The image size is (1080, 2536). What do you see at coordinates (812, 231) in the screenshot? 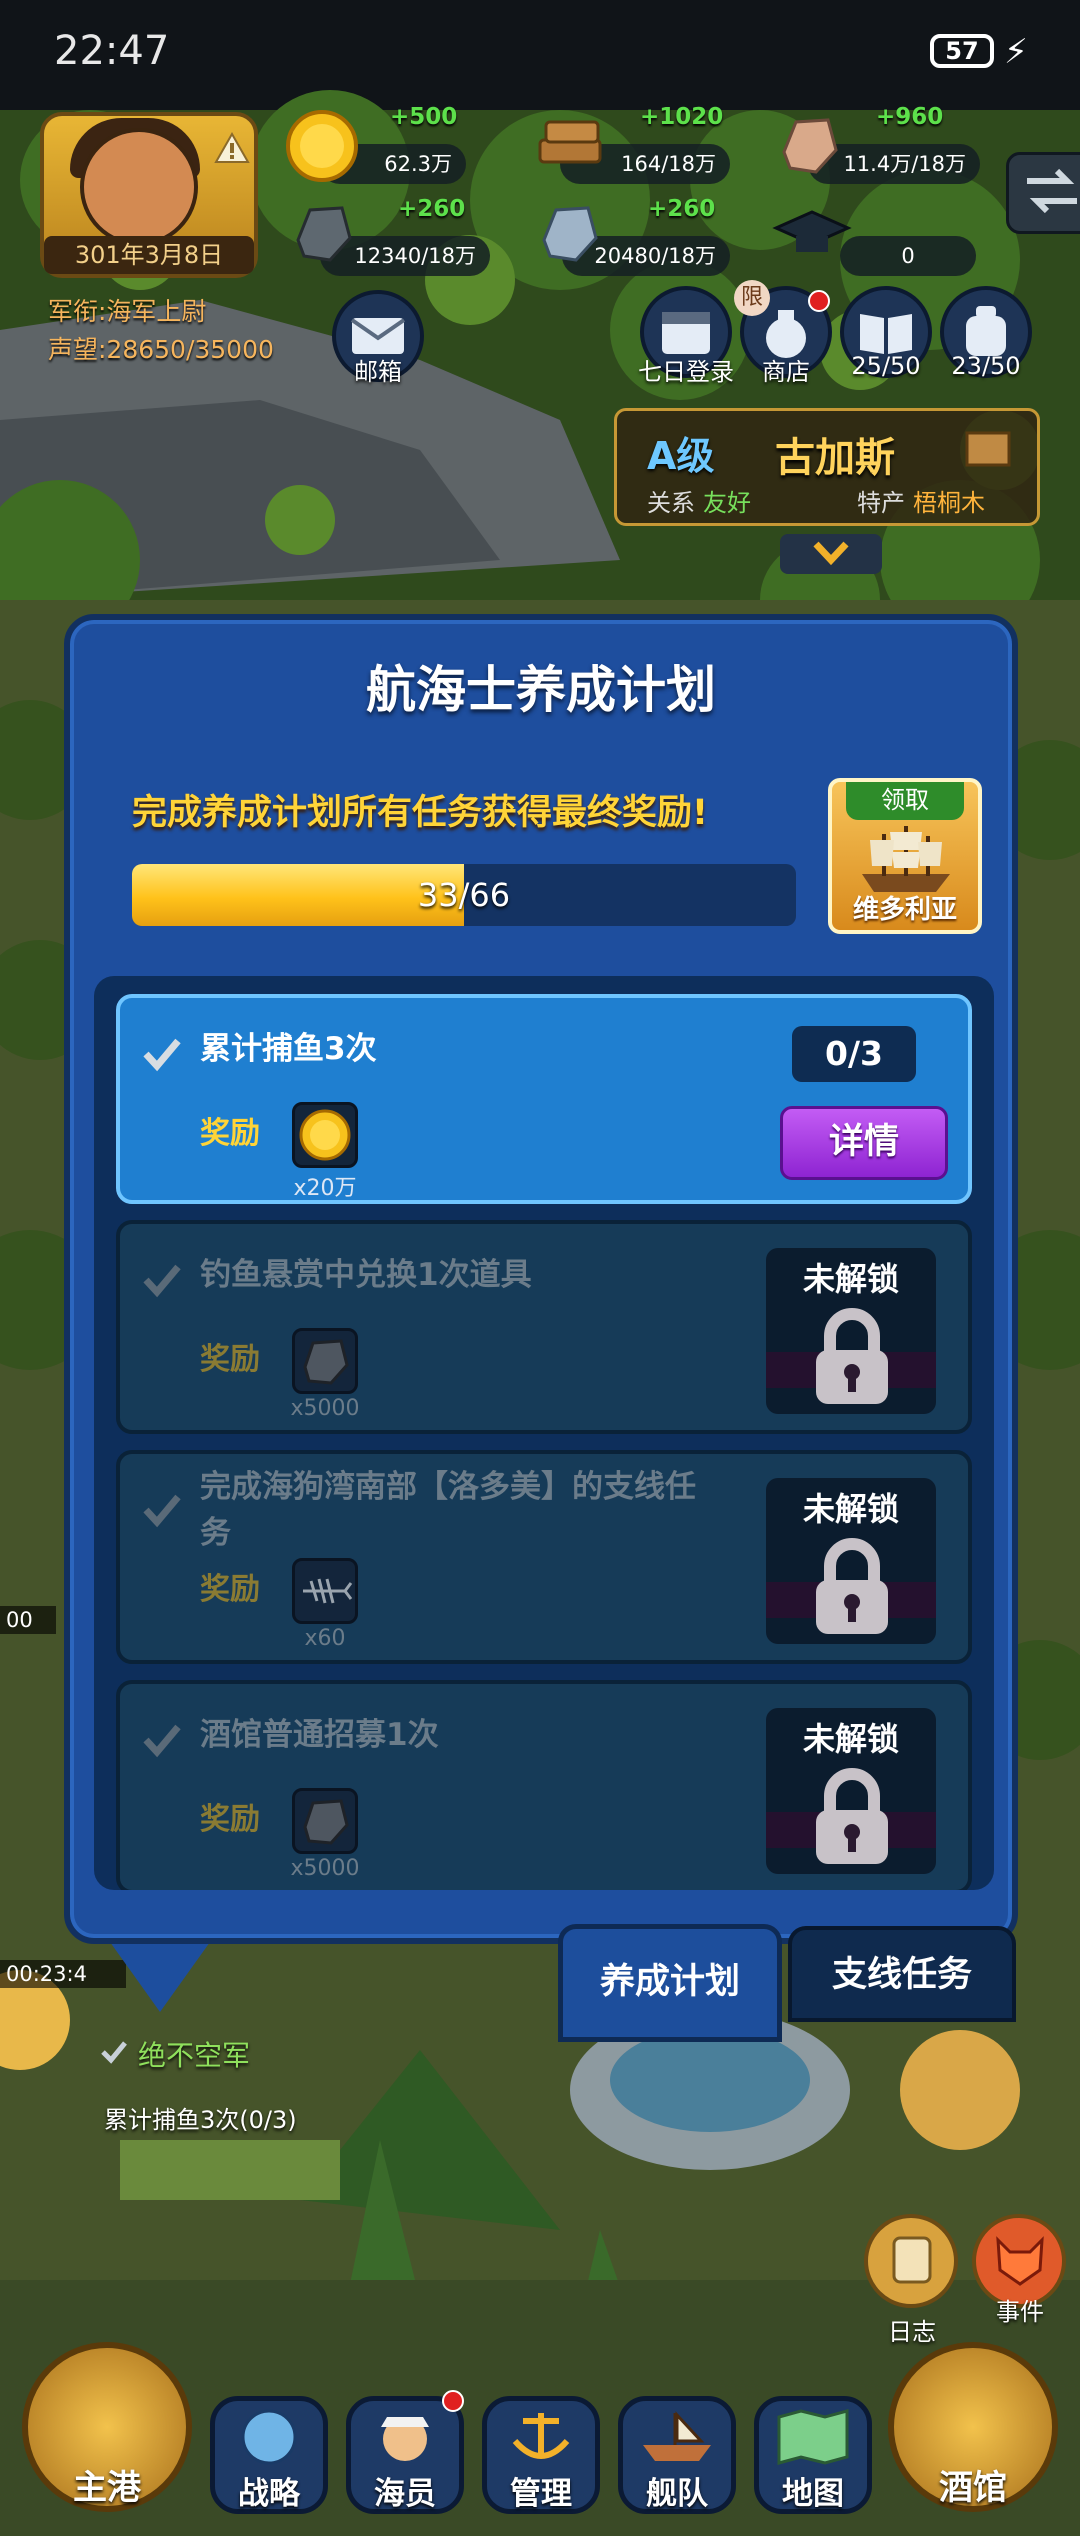
I see `graduation-cap-icon` at bounding box center [812, 231].